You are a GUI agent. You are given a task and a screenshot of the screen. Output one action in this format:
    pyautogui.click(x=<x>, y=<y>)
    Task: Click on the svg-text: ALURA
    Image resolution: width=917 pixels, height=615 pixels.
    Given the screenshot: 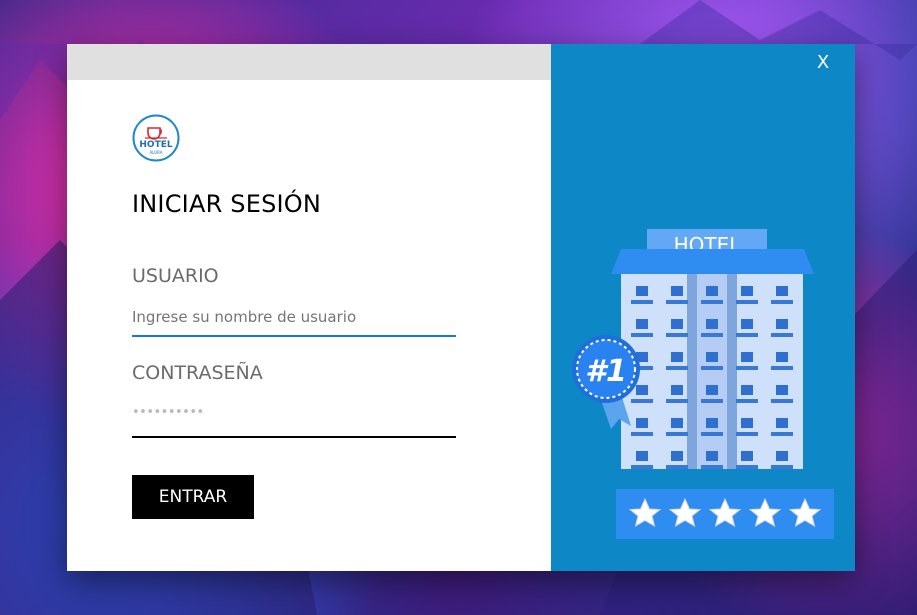 What is the action you would take?
    pyautogui.click(x=155, y=152)
    